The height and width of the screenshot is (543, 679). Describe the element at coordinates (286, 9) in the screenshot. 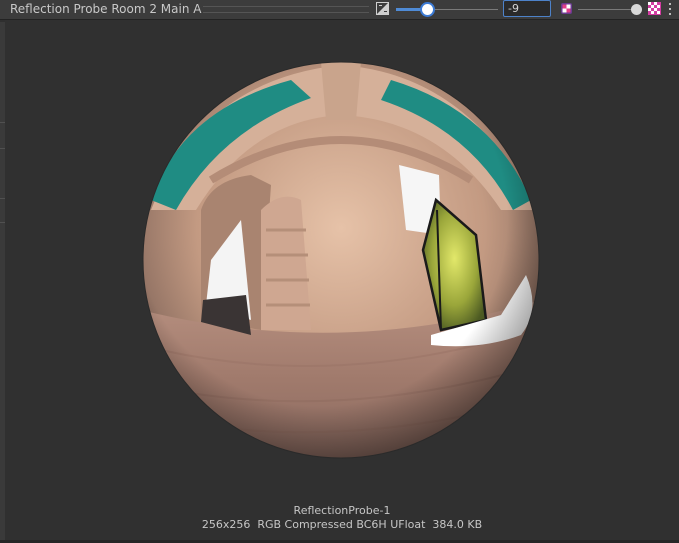

I see `toolbar-drag-handle` at that location.